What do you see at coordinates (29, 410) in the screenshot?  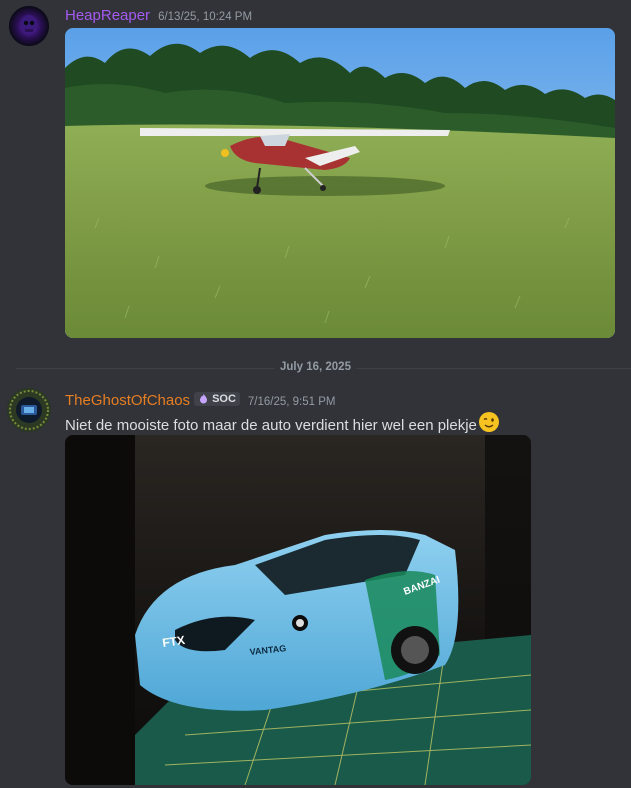 I see `avatar-theghostofchaos` at bounding box center [29, 410].